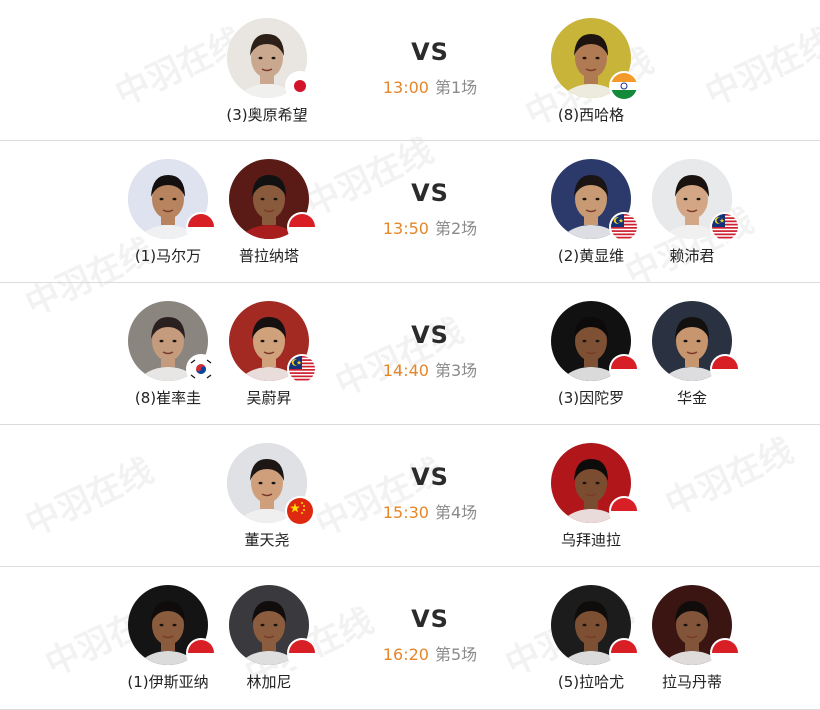 The image size is (820, 710). What do you see at coordinates (300, 86) in the screenshot?
I see `japan-flag-icon` at bounding box center [300, 86].